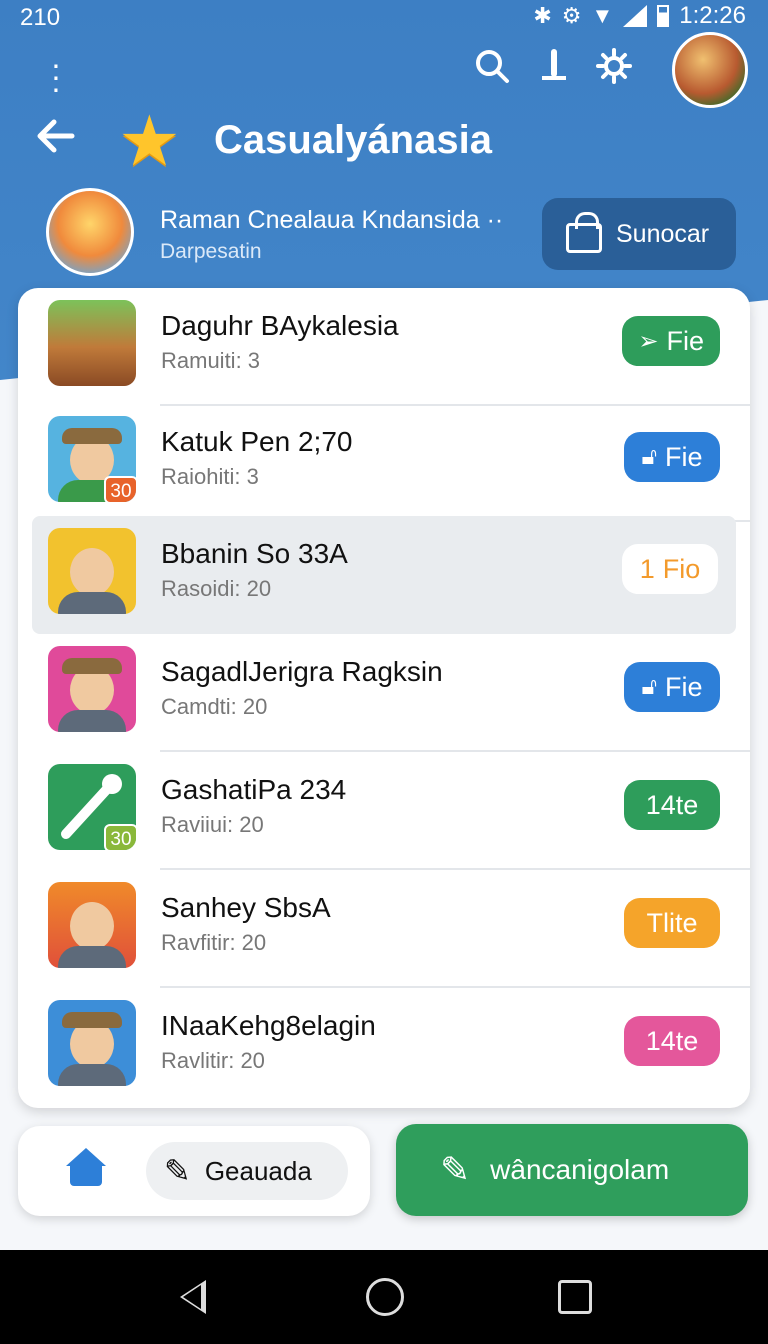  What do you see at coordinates (712, 15) in the screenshot?
I see `status-time: 1:2:26` at bounding box center [712, 15].